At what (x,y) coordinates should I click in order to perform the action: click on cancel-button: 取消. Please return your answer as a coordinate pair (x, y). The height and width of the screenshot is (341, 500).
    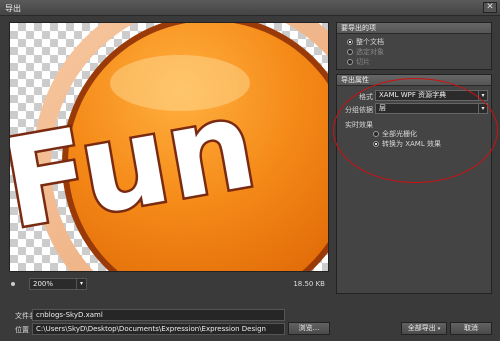
    Looking at the image, I should click on (471, 328).